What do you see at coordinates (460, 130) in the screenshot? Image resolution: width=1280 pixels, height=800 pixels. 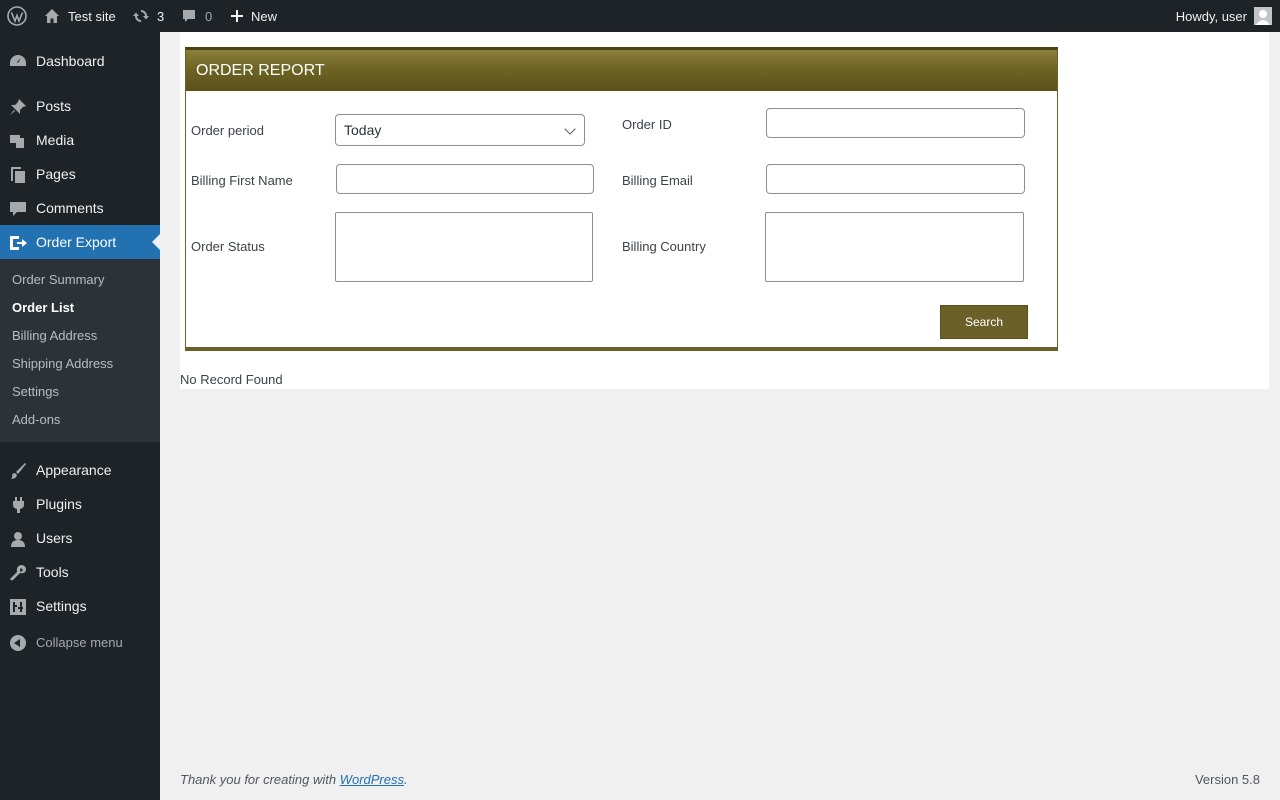 I see `order-period-select: Today` at bounding box center [460, 130].